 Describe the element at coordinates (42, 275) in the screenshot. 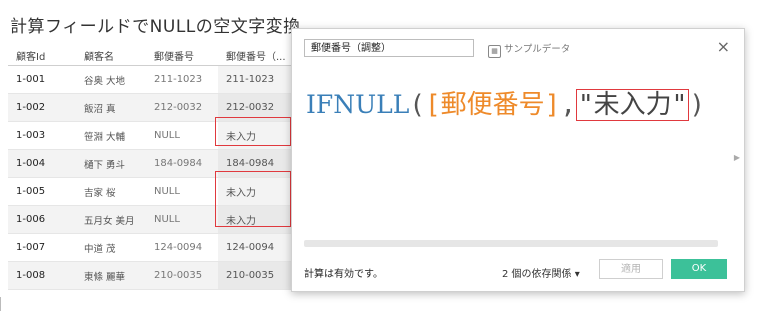

I see `customer-id-cell: 1-008` at that location.